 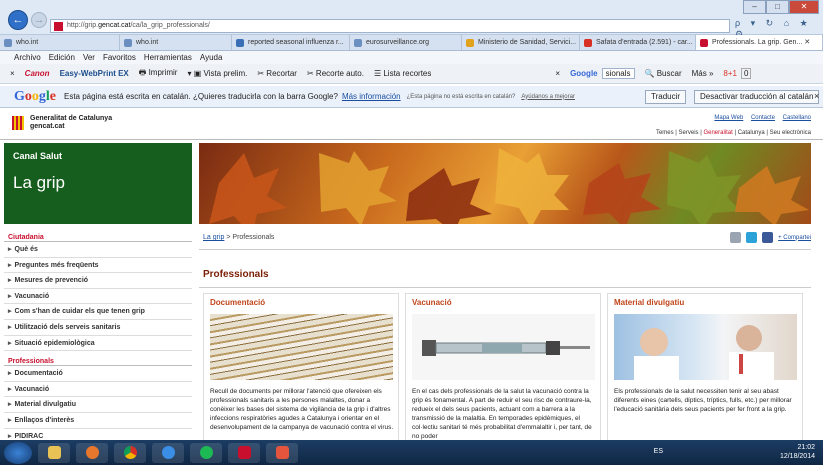 What do you see at coordinates (797, 118) in the screenshot?
I see `castellano-link: Castellano` at bounding box center [797, 118].